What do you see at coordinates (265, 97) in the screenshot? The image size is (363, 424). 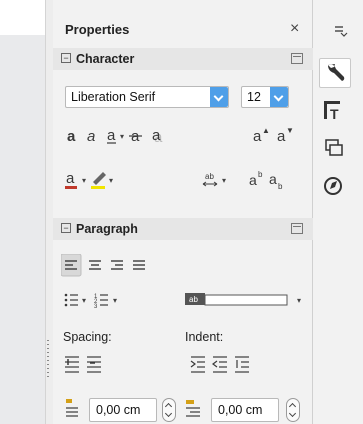 I see `font-size-select: 12` at bounding box center [265, 97].